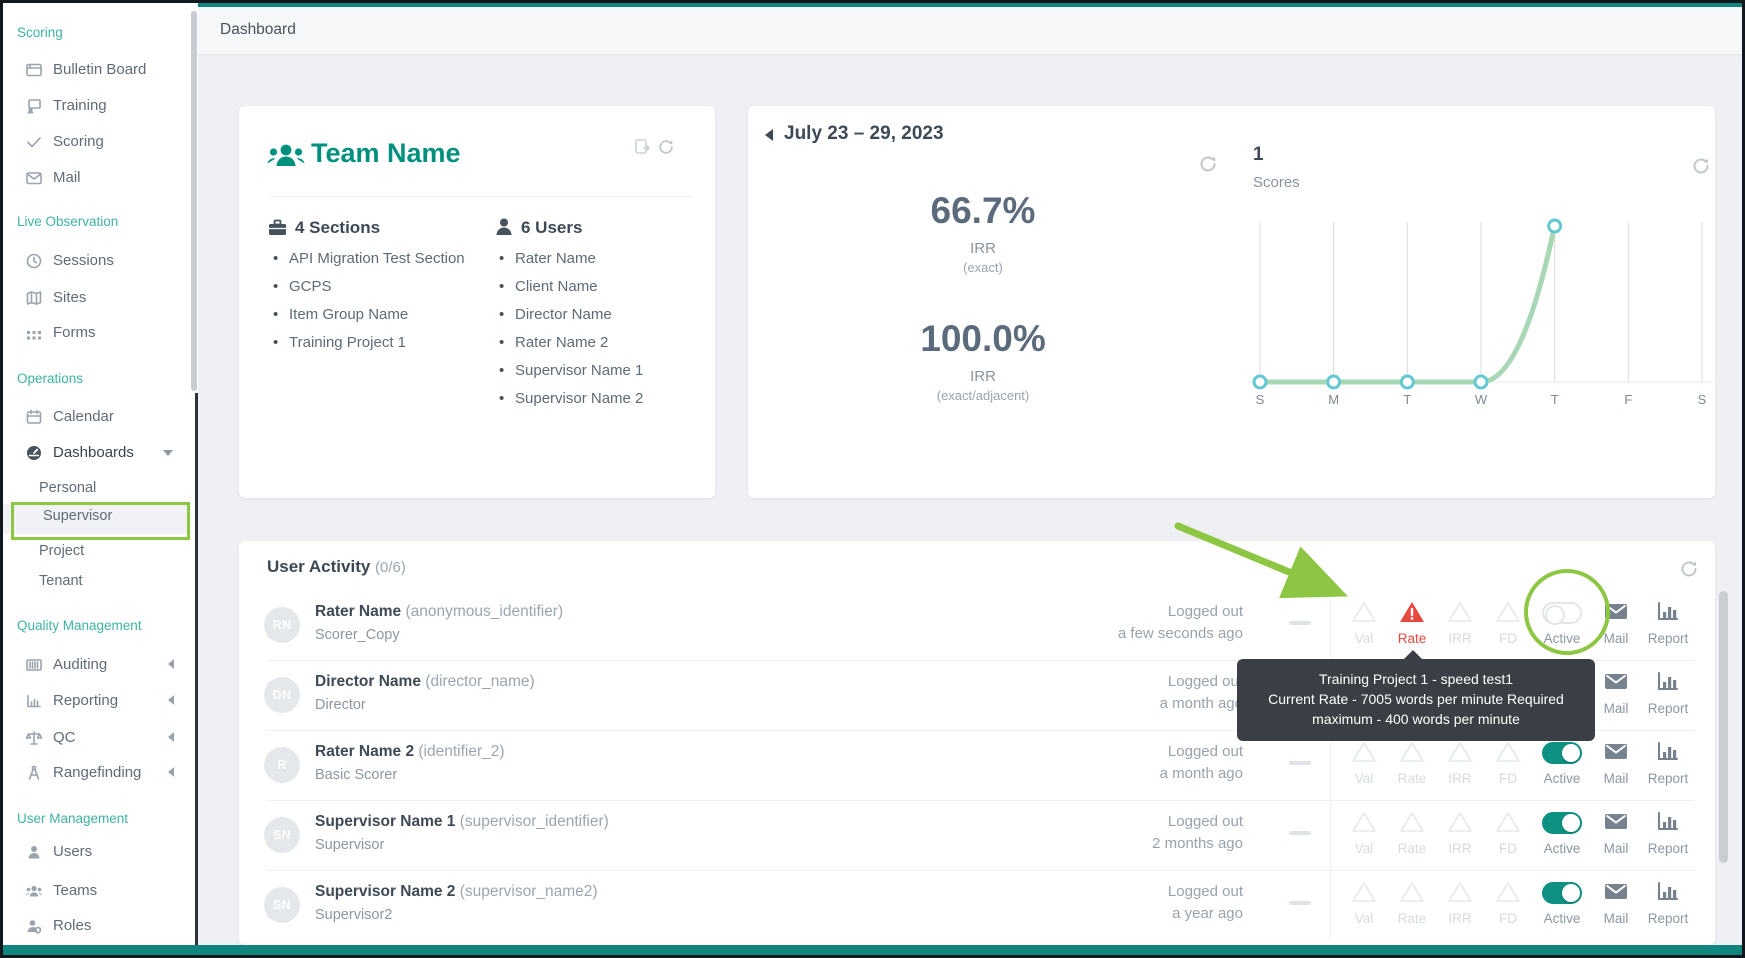 The height and width of the screenshot is (958, 1745). Describe the element at coordinates (1180, 622) in the screenshot. I see `status-text: Logged out a few seconds ago` at that location.